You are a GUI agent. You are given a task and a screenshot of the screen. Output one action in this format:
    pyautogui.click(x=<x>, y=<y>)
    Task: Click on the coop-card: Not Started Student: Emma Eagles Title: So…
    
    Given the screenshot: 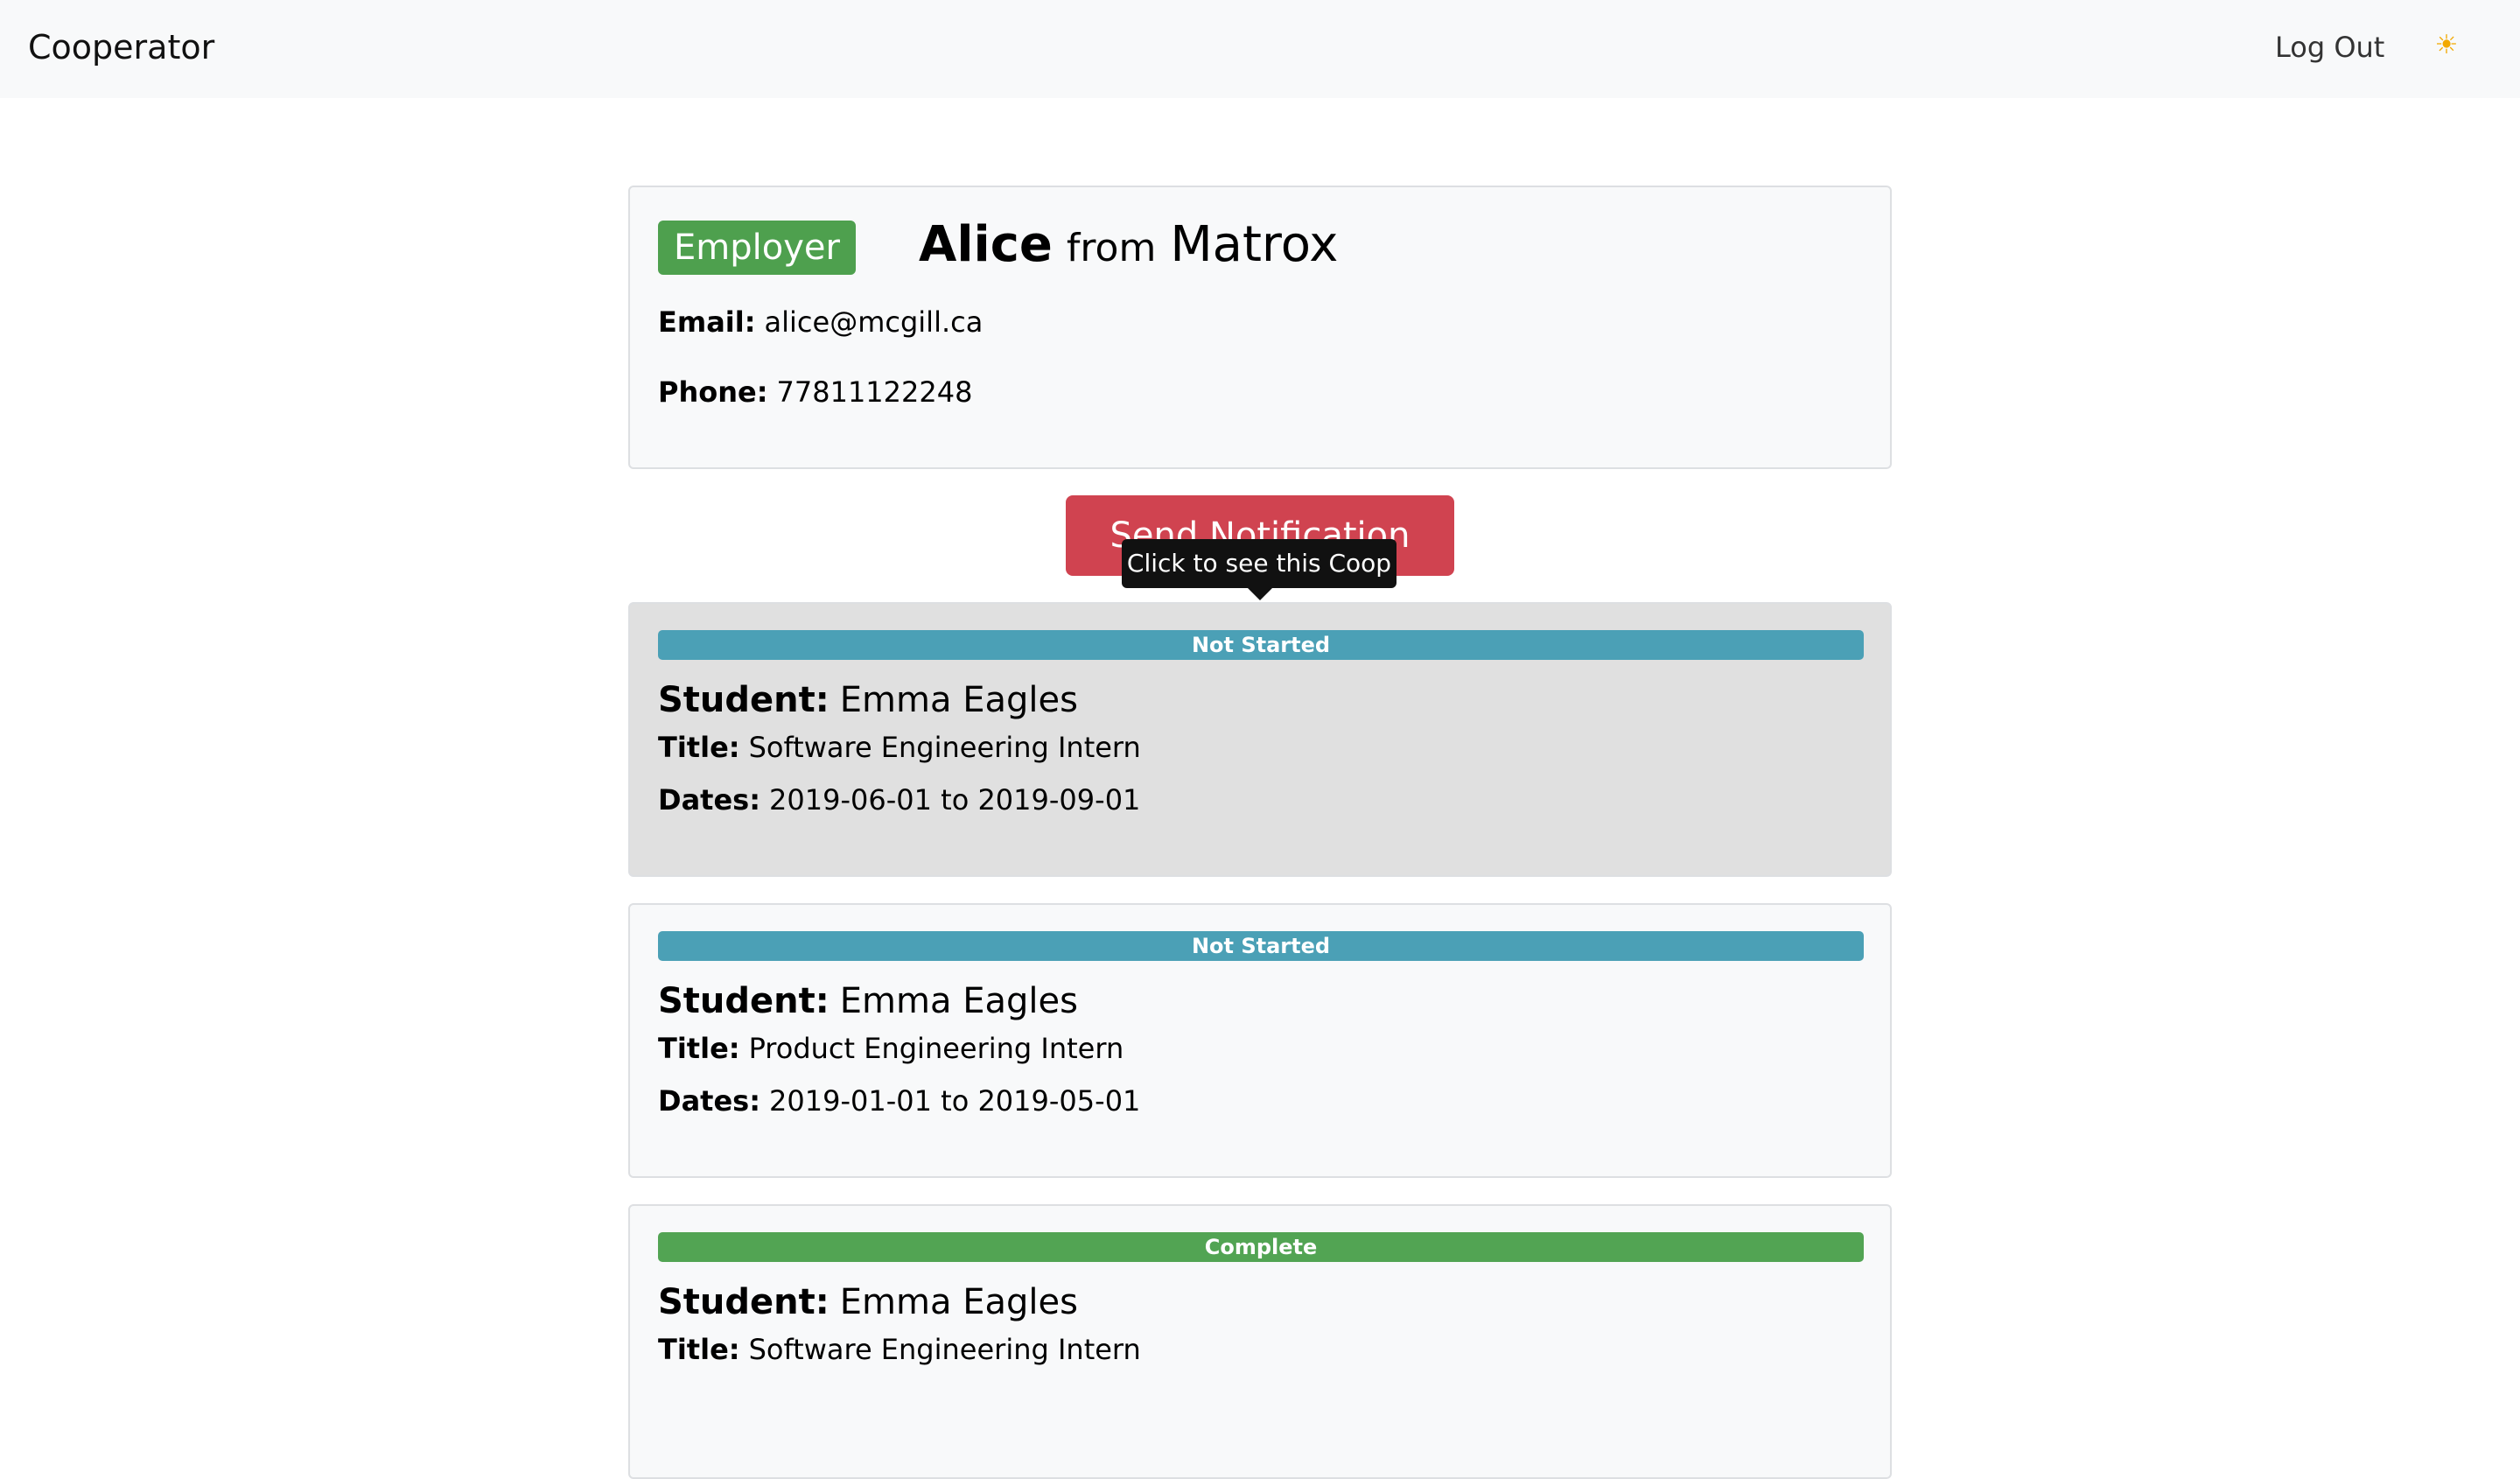 What is the action you would take?
    pyautogui.click(x=1260, y=739)
    